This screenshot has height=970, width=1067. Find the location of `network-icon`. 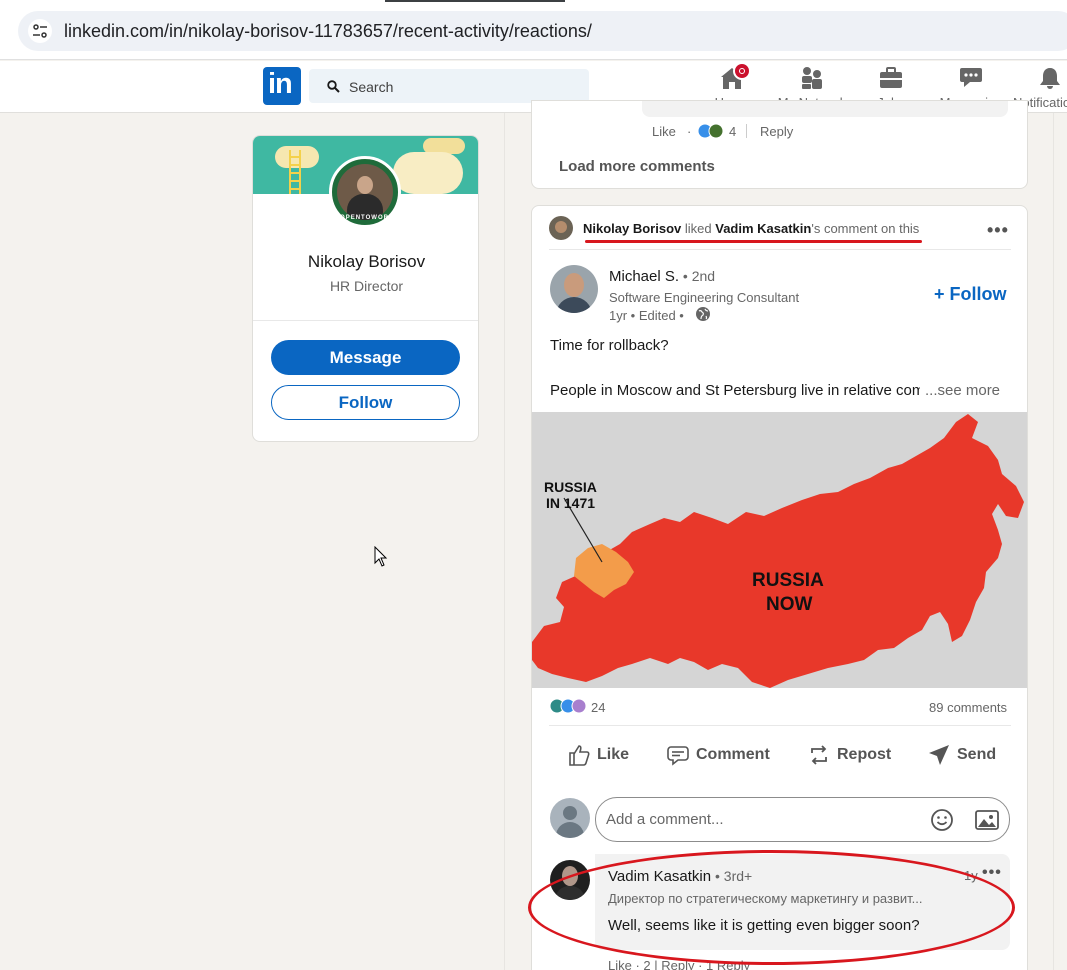

network-icon is located at coordinates (812, 78).